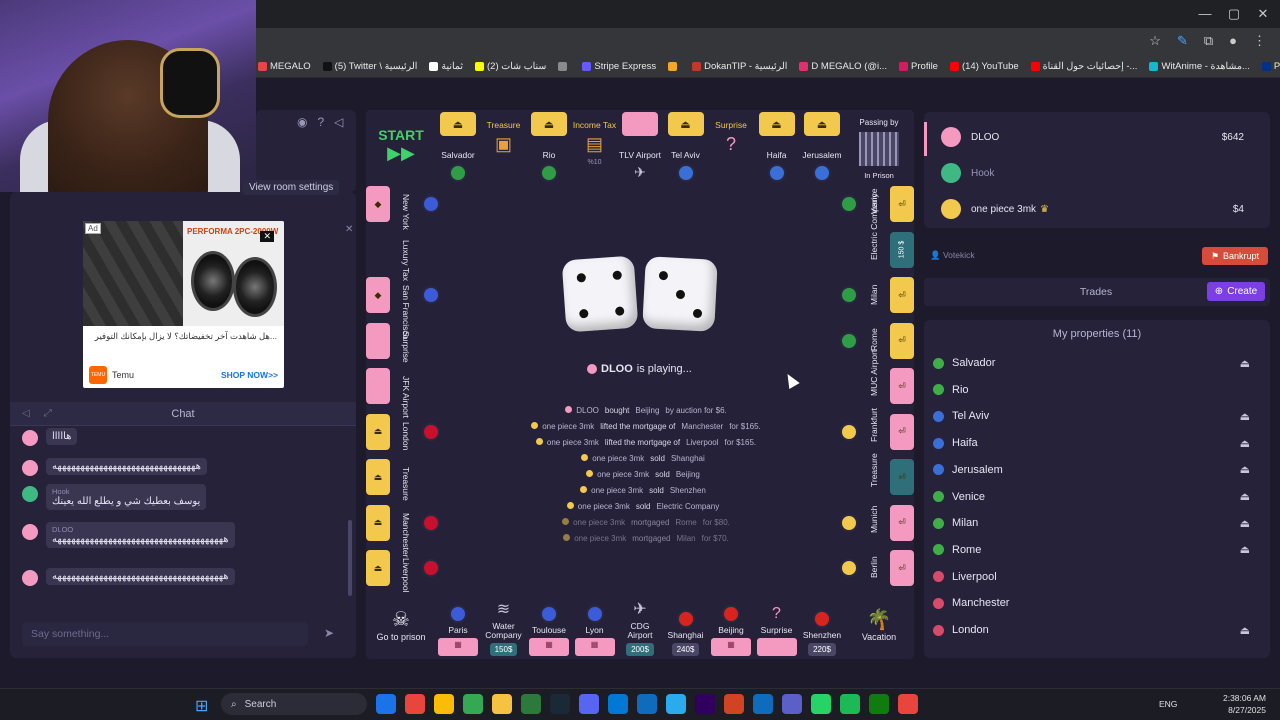 This screenshot has height=720, width=1280. What do you see at coordinates (1259, 41) in the screenshot?
I see `menu-icon: ⋮` at bounding box center [1259, 41].